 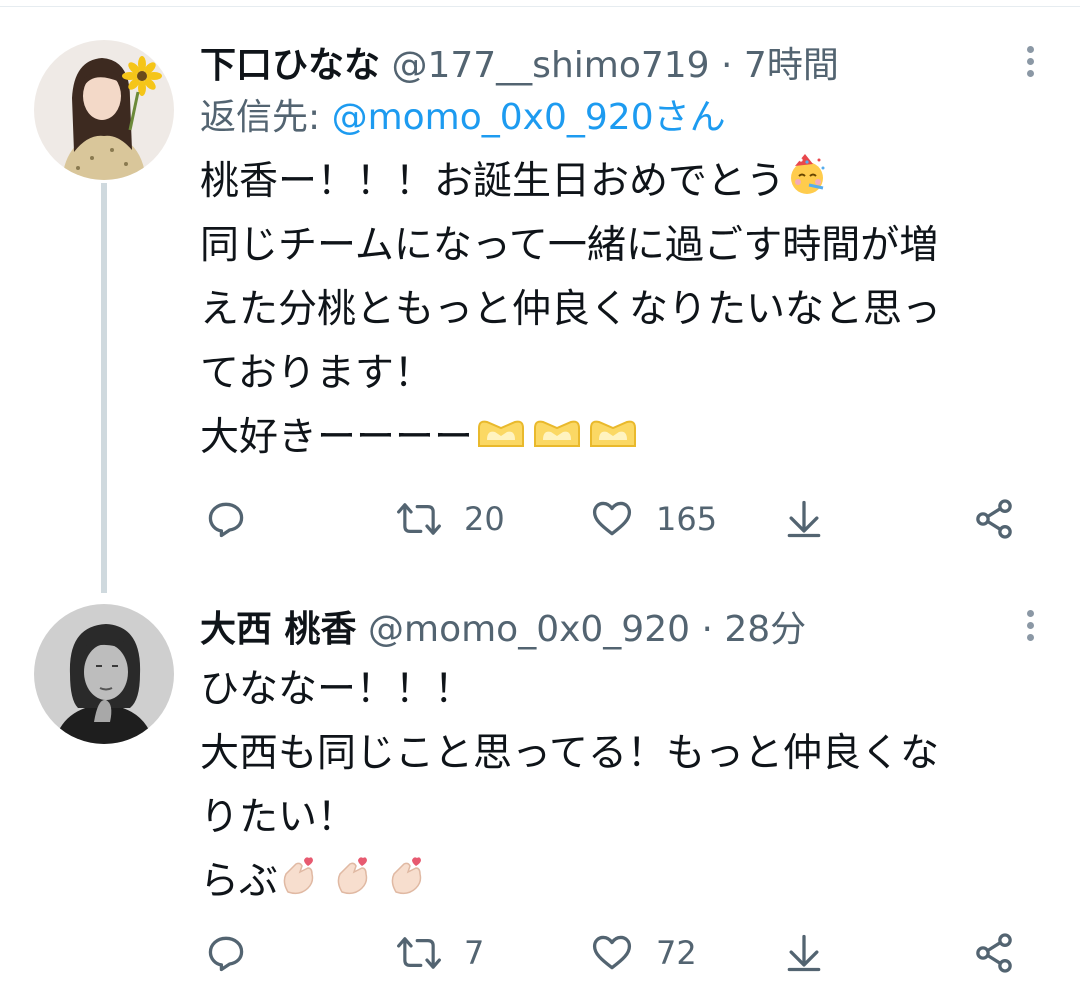 I want to click on author-handle: @177__shimo719, so click(x=550, y=65).